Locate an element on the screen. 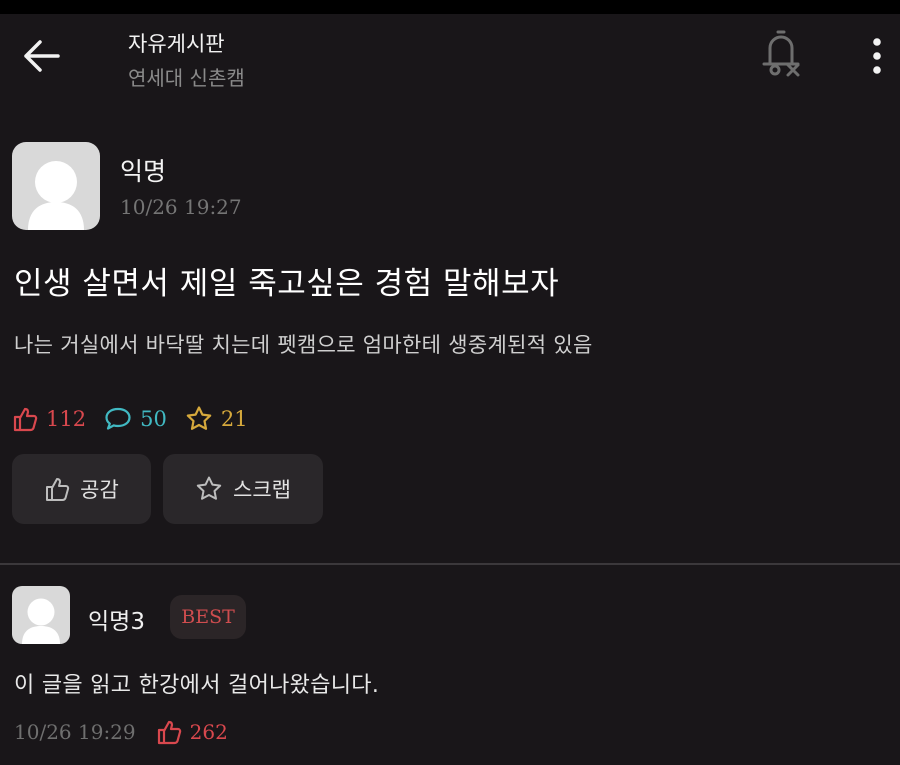 The height and width of the screenshot is (765, 900). post-title: 인생 살면서 제일 죽고싶은 경험 말해보자 is located at coordinates (287, 284).